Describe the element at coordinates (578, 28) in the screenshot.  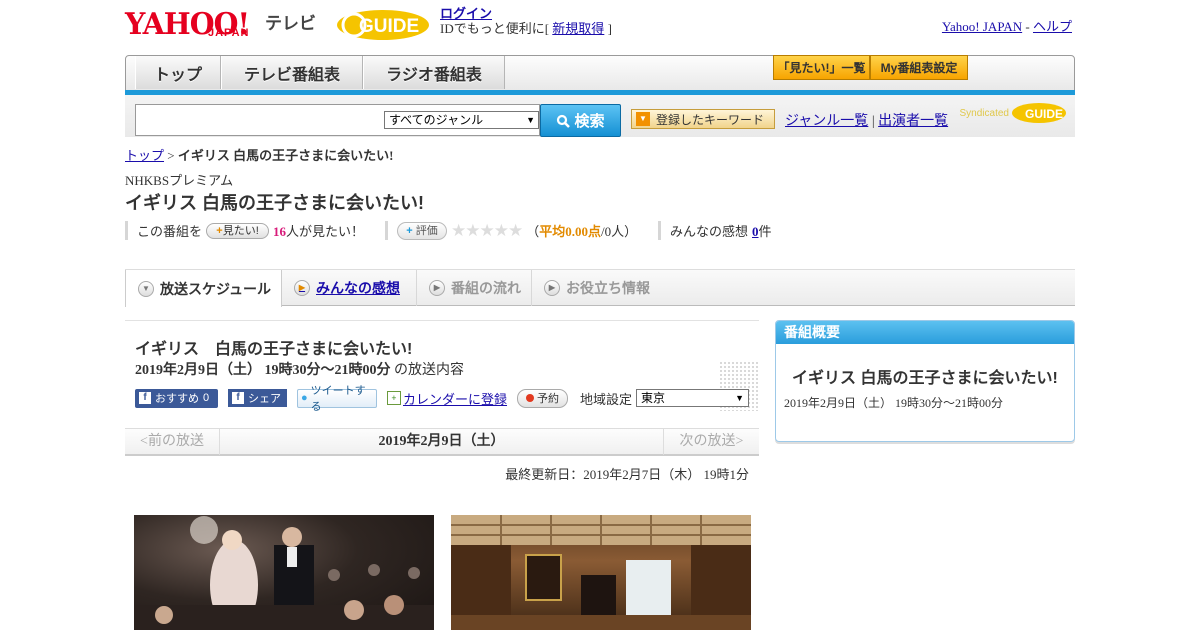
I see `signup-link: 新規取得` at that location.